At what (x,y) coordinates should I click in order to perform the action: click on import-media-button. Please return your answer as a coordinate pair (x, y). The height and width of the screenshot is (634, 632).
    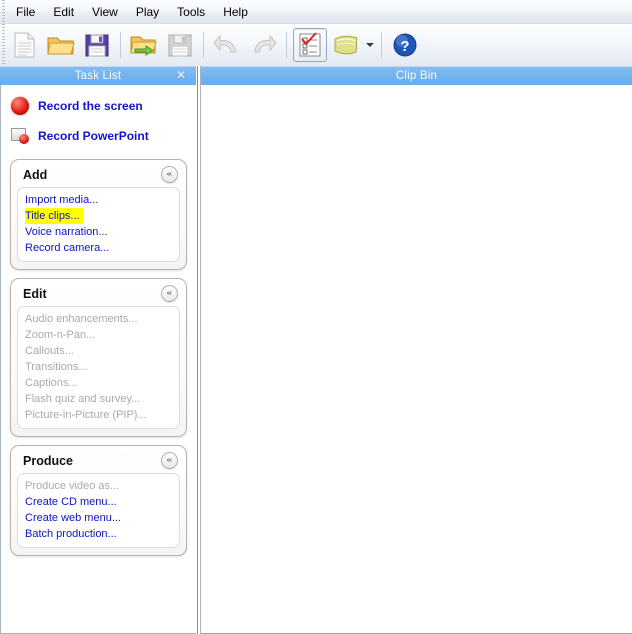
    Looking at the image, I should click on (144, 45).